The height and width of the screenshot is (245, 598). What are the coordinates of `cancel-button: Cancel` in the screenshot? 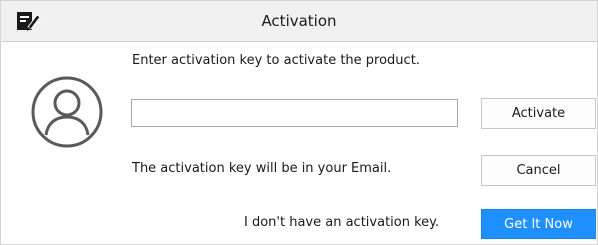 It's located at (538, 170).